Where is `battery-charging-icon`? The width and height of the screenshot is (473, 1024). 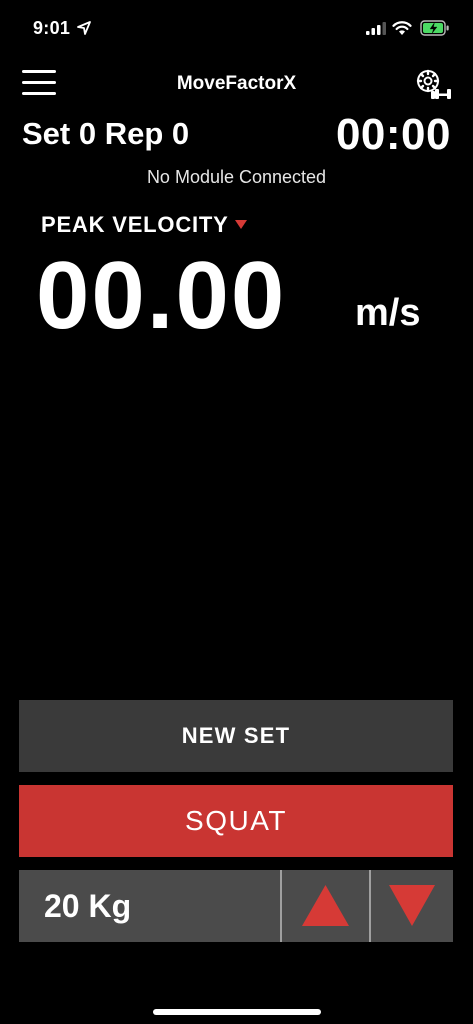 battery-charging-icon is located at coordinates (434, 28).